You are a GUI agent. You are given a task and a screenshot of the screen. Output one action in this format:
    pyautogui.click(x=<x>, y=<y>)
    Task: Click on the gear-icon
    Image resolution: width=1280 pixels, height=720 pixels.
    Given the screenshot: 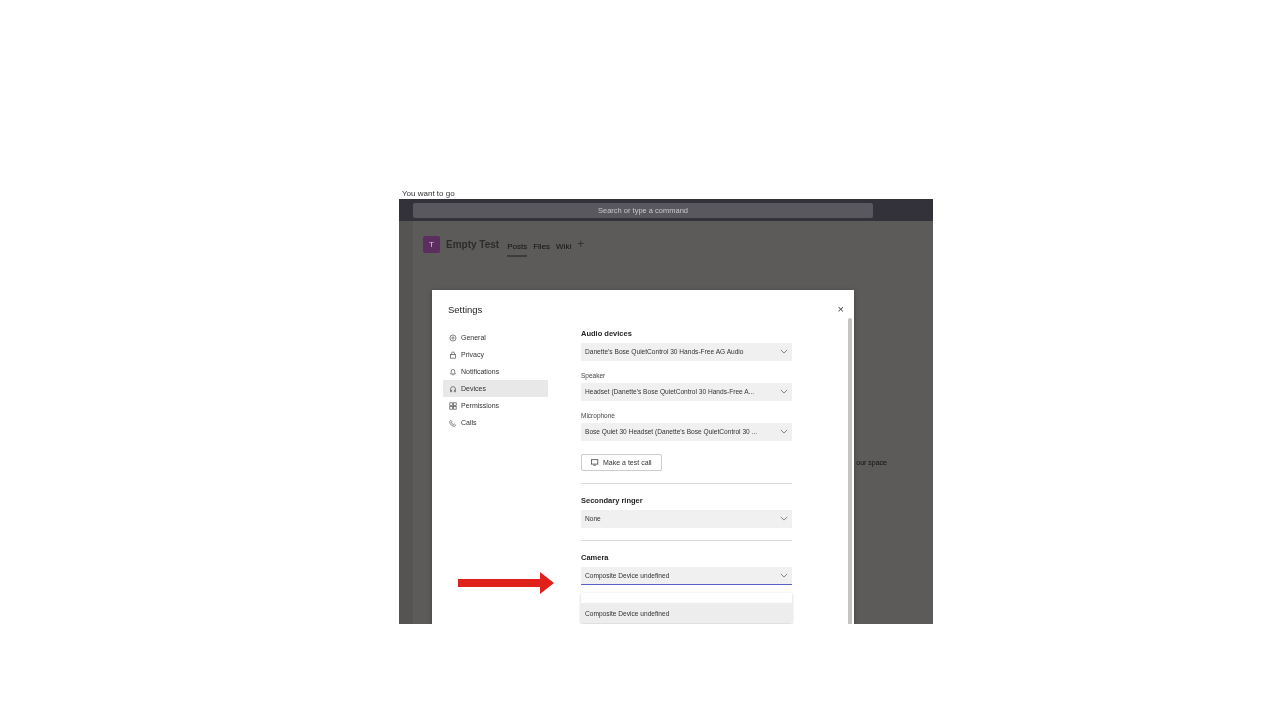 What is the action you would take?
    pyautogui.click(x=453, y=337)
    